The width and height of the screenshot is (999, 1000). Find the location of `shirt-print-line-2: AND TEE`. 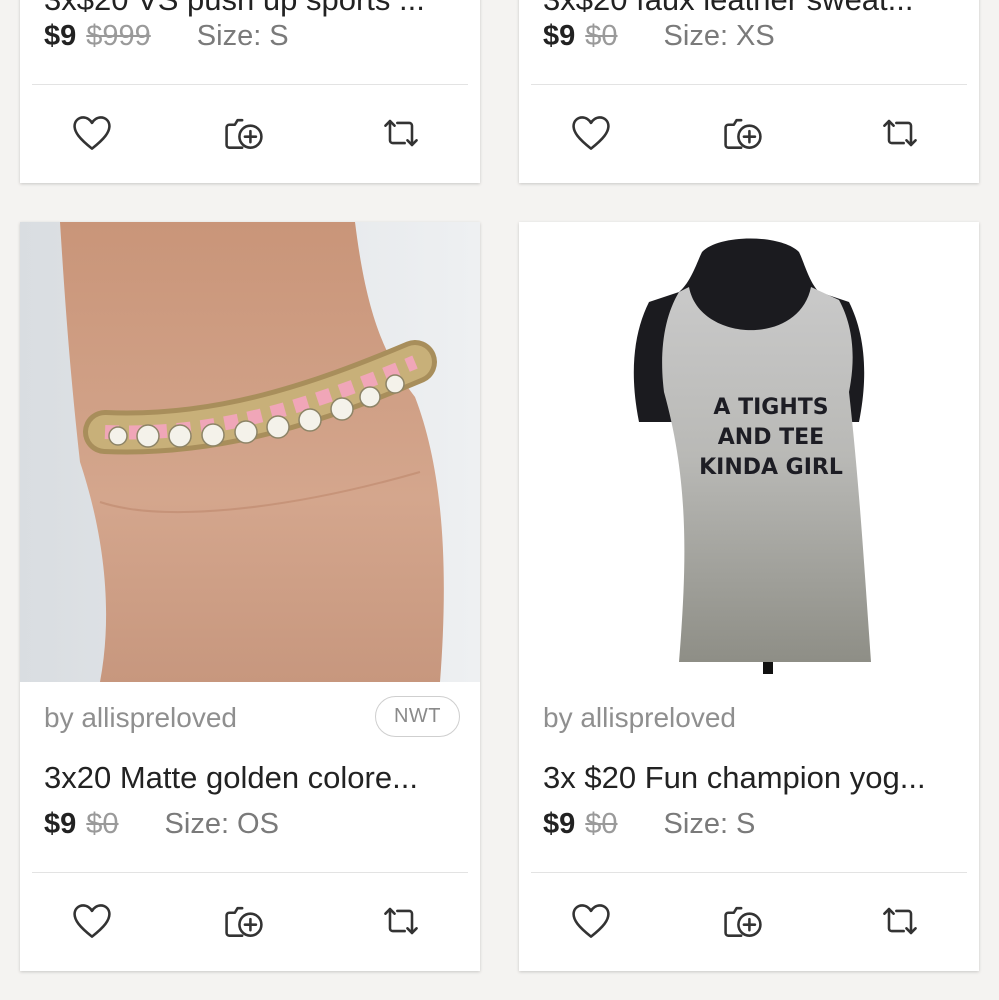

shirt-print-line-2: AND TEE is located at coordinates (771, 437).